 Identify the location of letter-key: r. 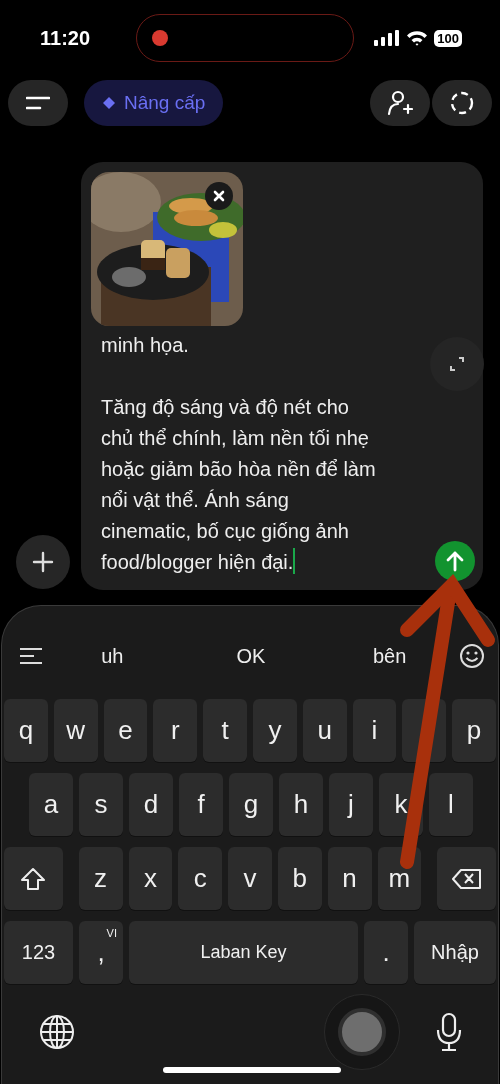
(175, 730).